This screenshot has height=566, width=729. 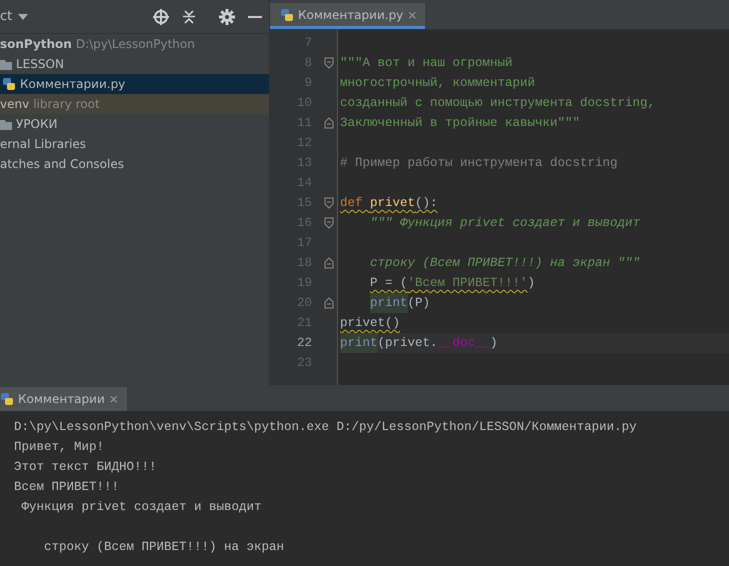 I want to click on code-token: (privet., so click(x=408, y=343).